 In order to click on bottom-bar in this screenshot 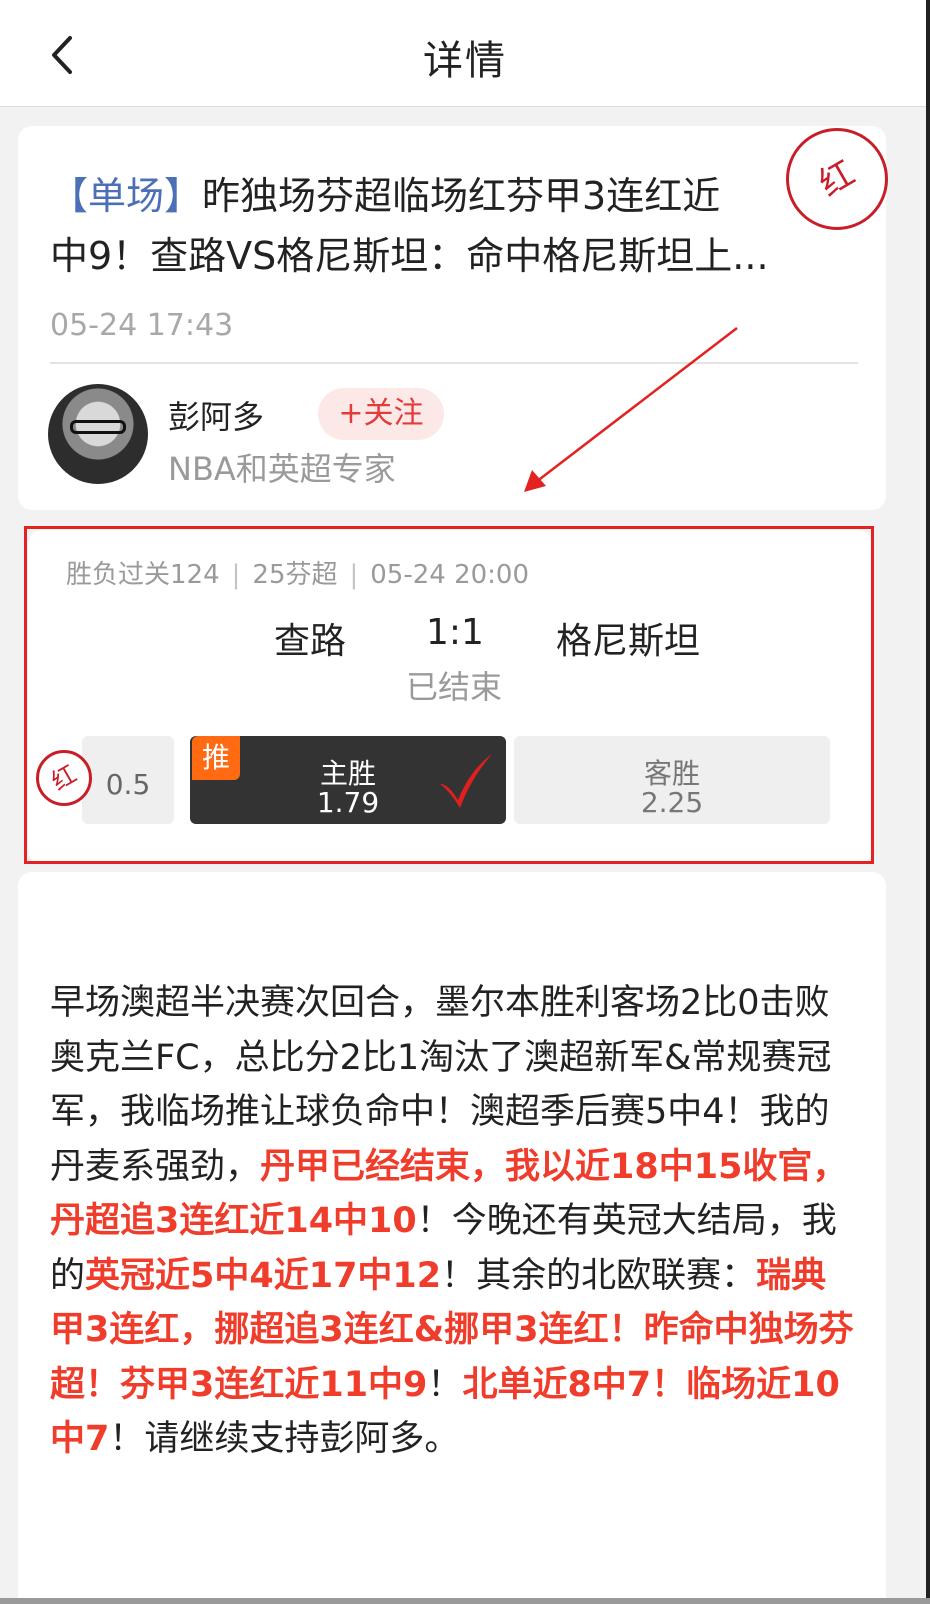, I will do `click(465, 1601)`.